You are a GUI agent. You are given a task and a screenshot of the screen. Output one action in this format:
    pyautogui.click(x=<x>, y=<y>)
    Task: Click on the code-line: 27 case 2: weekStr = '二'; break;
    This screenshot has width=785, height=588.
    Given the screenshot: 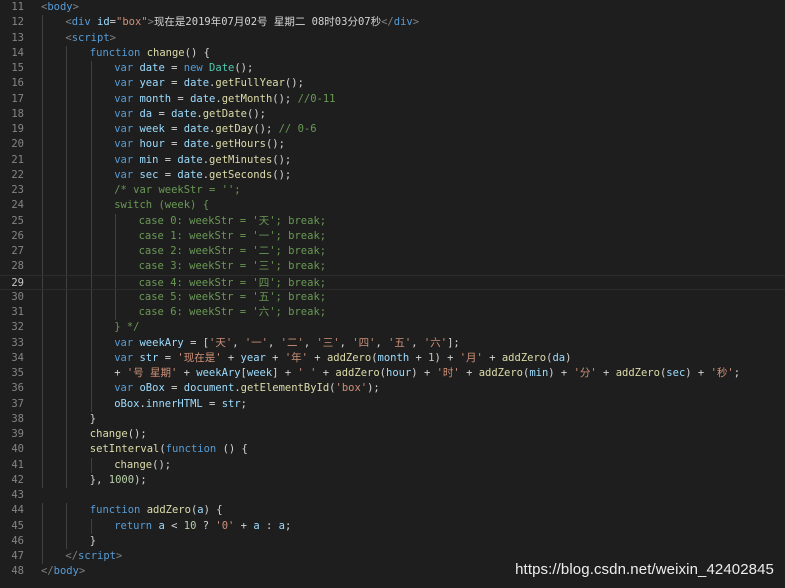 What is the action you would take?
    pyautogui.click(x=392, y=252)
    